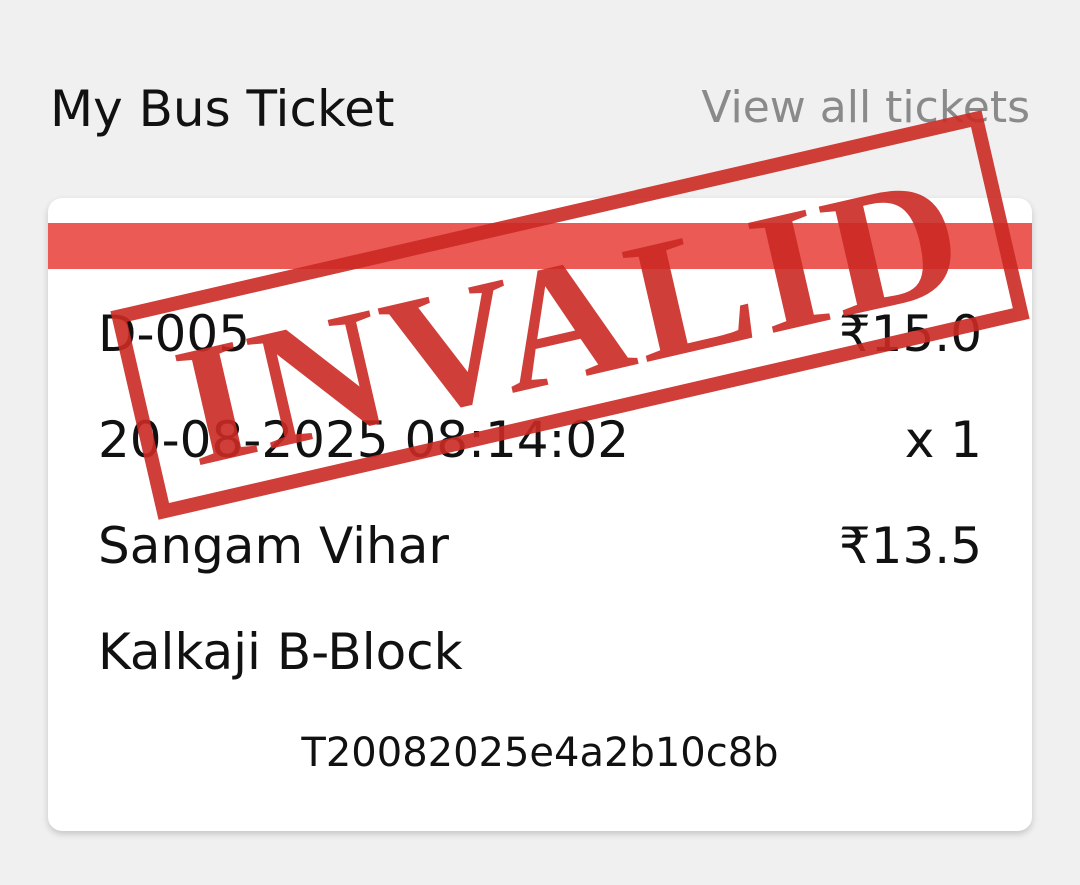 Image resolution: width=1080 pixels, height=885 pixels. Describe the element at coordinates (540, 246) in the screenshot. I see `ticket-status-bar` at that location.